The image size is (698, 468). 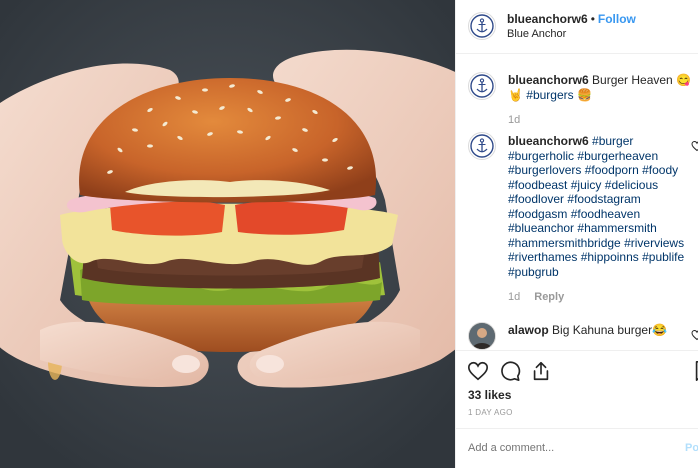 What do you see at coordinates (549, 95) in the screenshot?
I see `hashtag-link: #burgers` at bounding box center [549, 95].